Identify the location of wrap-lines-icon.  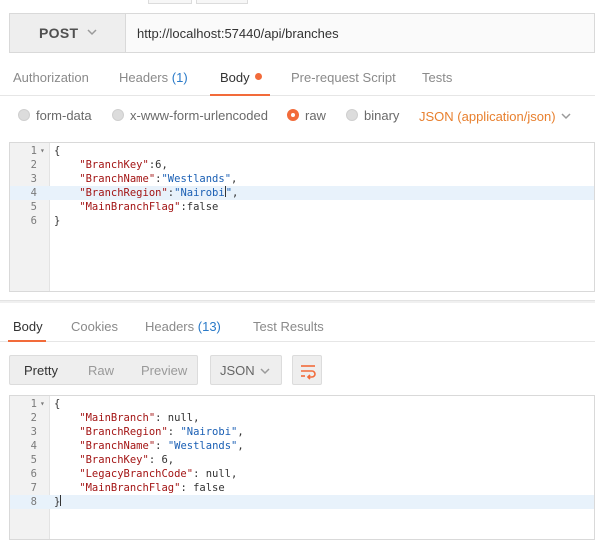
(308, 372).